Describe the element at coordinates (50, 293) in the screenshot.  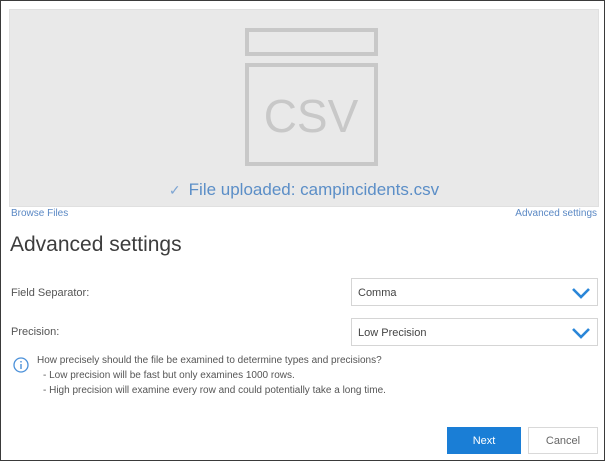
I see `field-separator-label: Field Separator:` at that location.